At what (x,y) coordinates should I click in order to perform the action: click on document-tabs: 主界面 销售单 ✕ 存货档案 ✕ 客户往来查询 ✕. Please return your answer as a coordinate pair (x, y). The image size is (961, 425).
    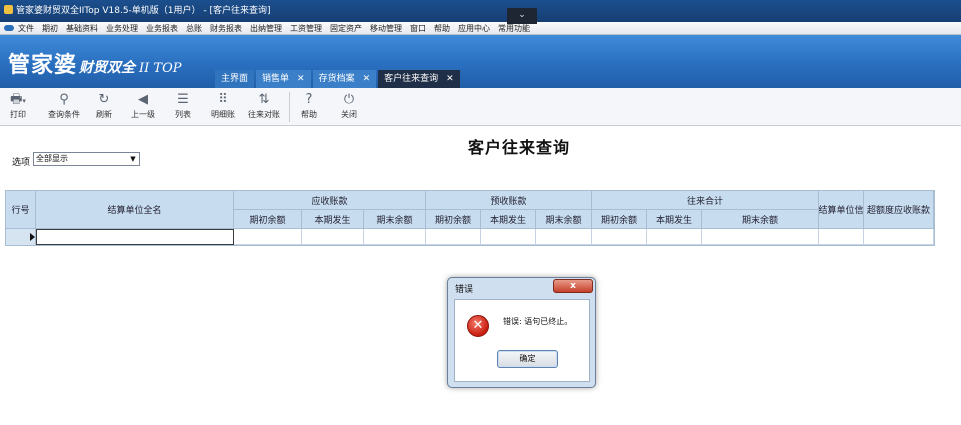
    Looking at the image, I should click on (338, 78).